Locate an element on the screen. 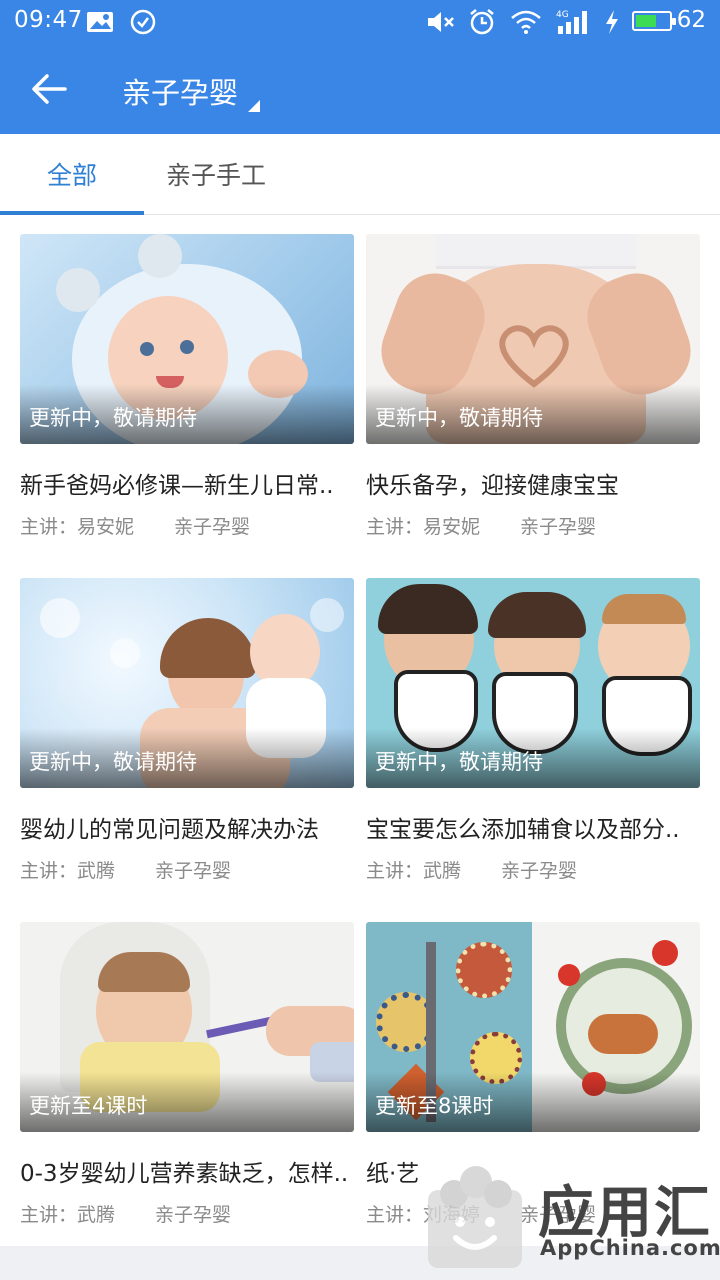 The image size is (720, 1280). course-card: 更新中，敬请期待 宝宝要怎么添加辅食以及部分.. 主讲：武腾 亲子孕婴 is located at coordinates (533, 738).